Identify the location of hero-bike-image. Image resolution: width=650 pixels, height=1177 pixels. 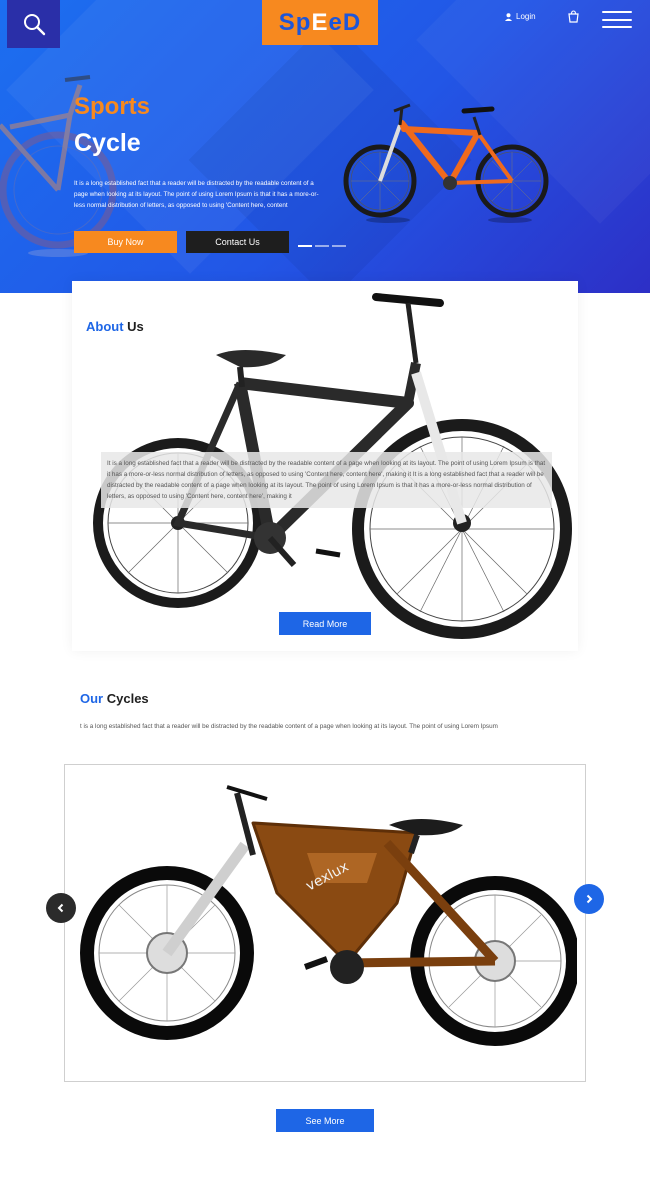
(446, 163).